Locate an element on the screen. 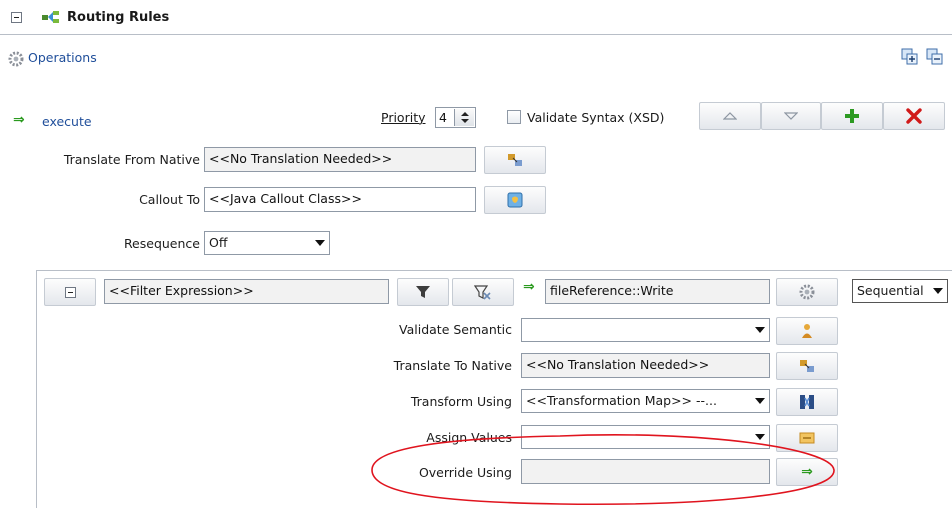 This screenshot has width=952, height=508. transform-map-button is located at coordinates (807, 402).